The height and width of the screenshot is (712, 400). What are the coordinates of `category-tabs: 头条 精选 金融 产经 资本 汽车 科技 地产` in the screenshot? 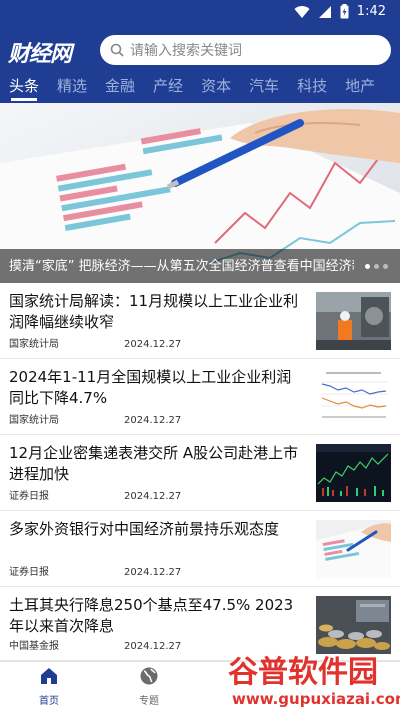 It's located at (200, 87).